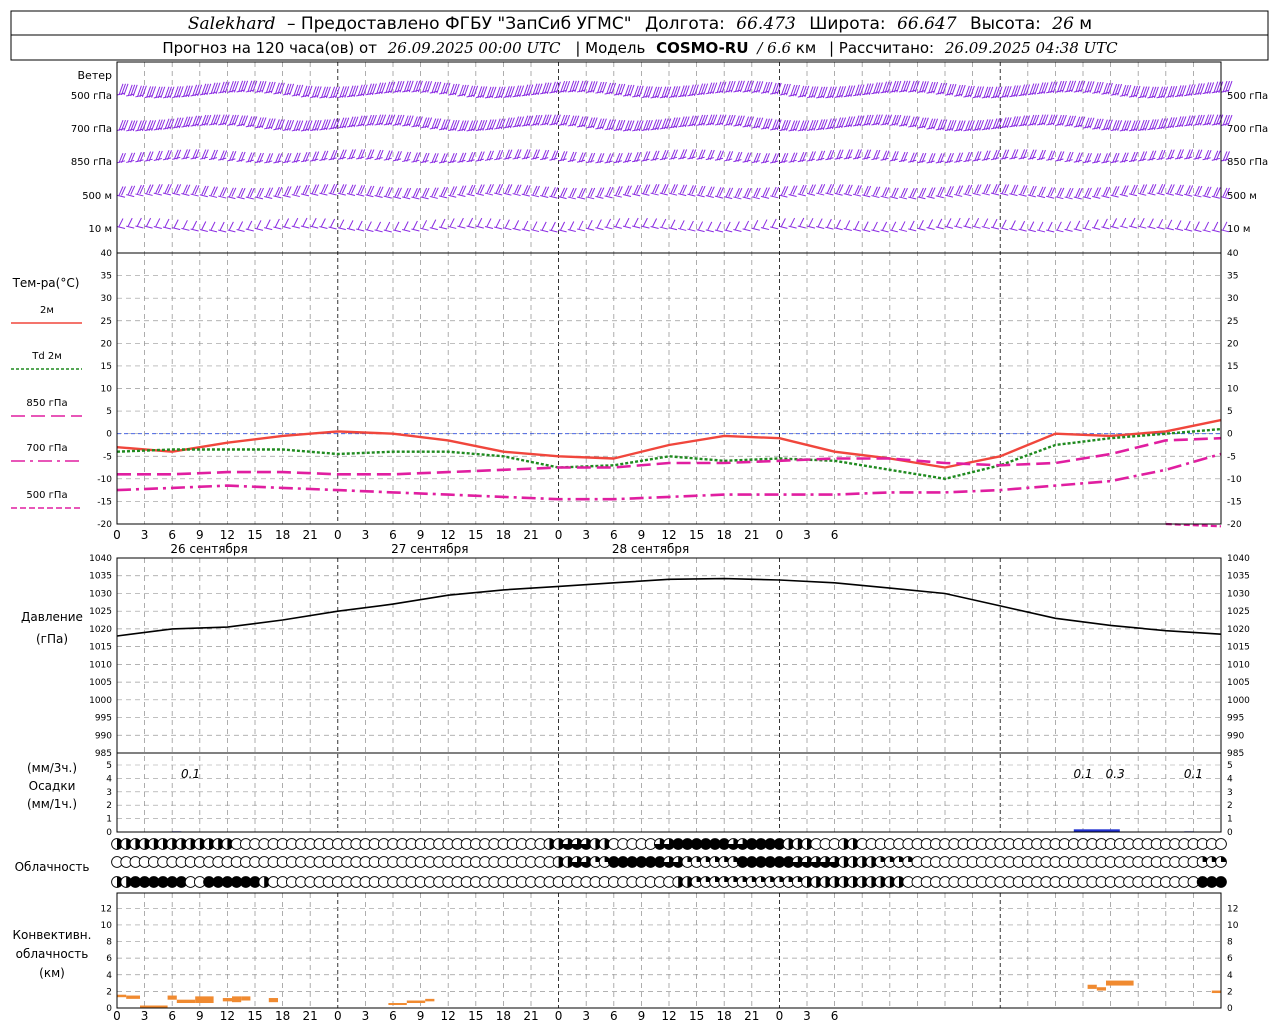  What do you see at coordinates (429, 549) in the screenshot?
I see `date-label: 27 сентября` at bounding box center [429, 549].